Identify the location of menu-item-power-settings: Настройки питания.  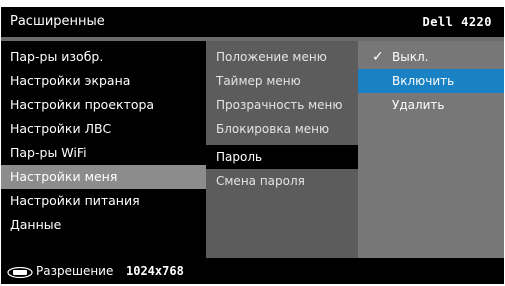
(103, 201).